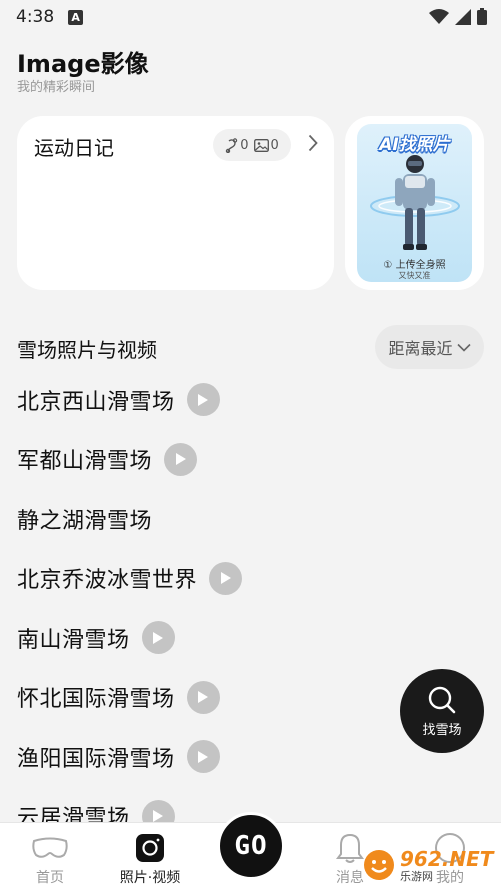 The height and width of the screenshot is (892, 501). Describe the element at coordinates (463, 347) in the screenshot. I see `chevron-down-icon` at that location.